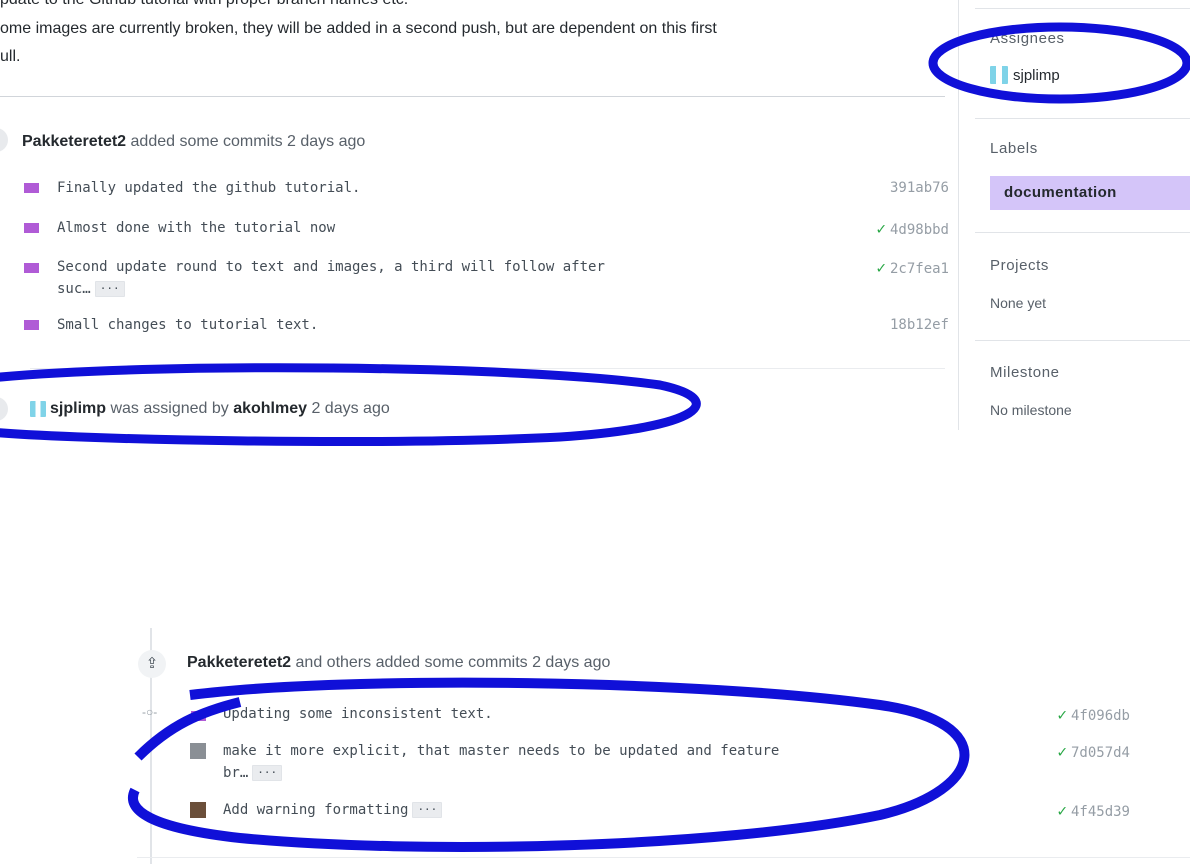 The width and height of the screenshot is (1190, 864). What do you see at coordinates (170, 408) in the screenshot?
I see `assigned-by-text: was assigned by` at bounding box center [170, 408].